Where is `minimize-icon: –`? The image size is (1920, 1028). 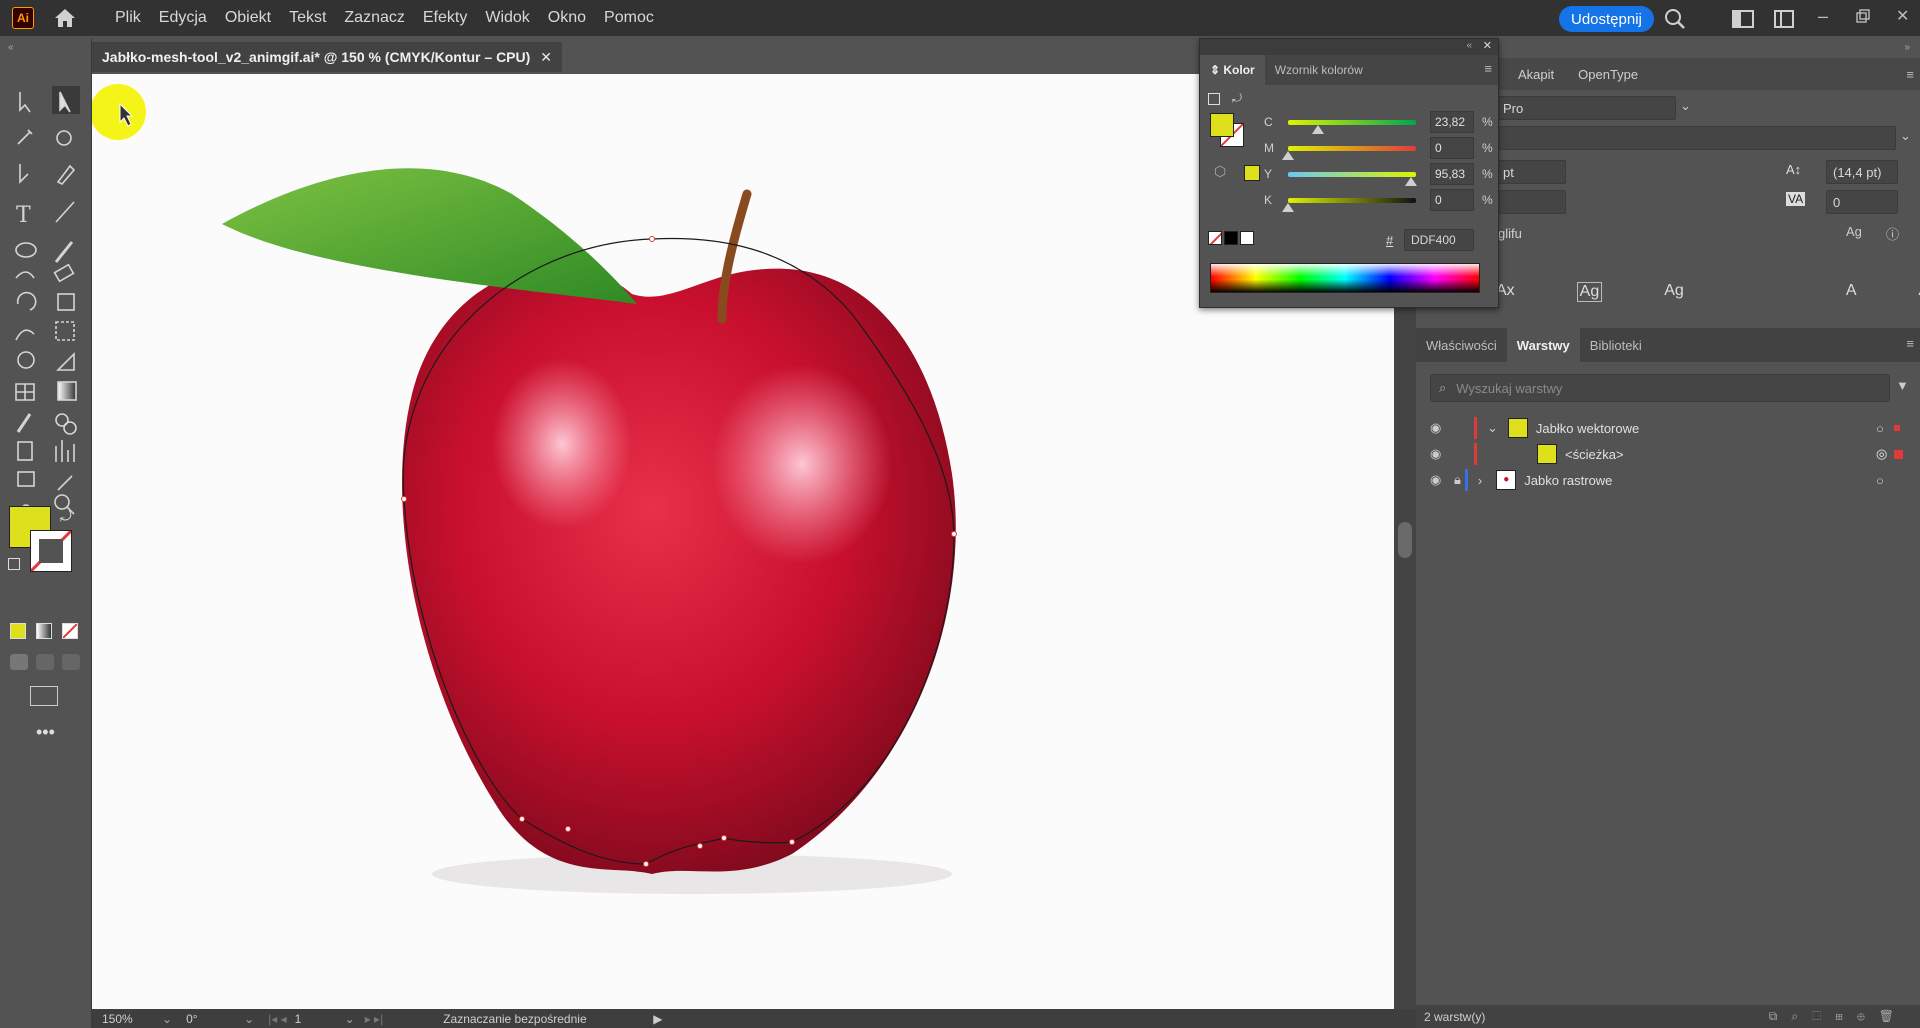 minimize-icon: – is located at coordinates (1823, 16).